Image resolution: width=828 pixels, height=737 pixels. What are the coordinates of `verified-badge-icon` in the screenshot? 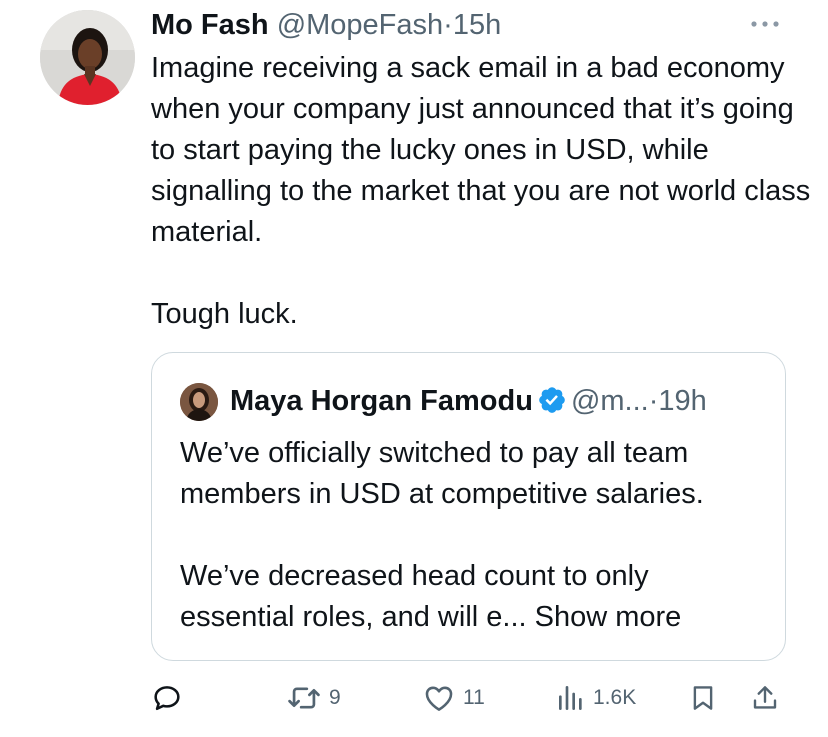 It's located at (552, 400).